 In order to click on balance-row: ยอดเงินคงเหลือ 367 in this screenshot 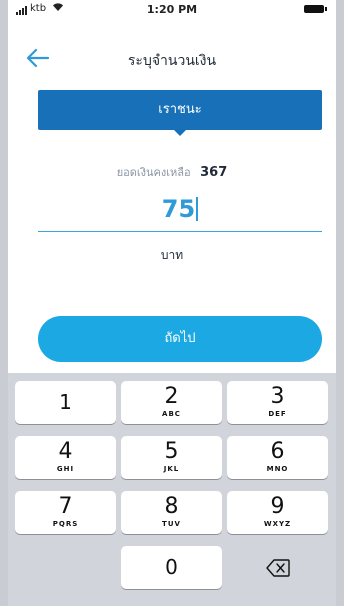, I will do `click(172, 172)`.